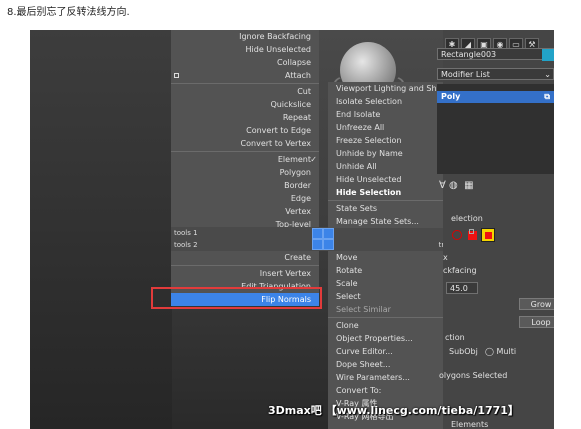 The height and width of the screenshot is (429, 581). What do you see at coordinates (357, 208) in the screenshot?
I see `menu-item-label: State Sets` at bounding box center [357, 208].